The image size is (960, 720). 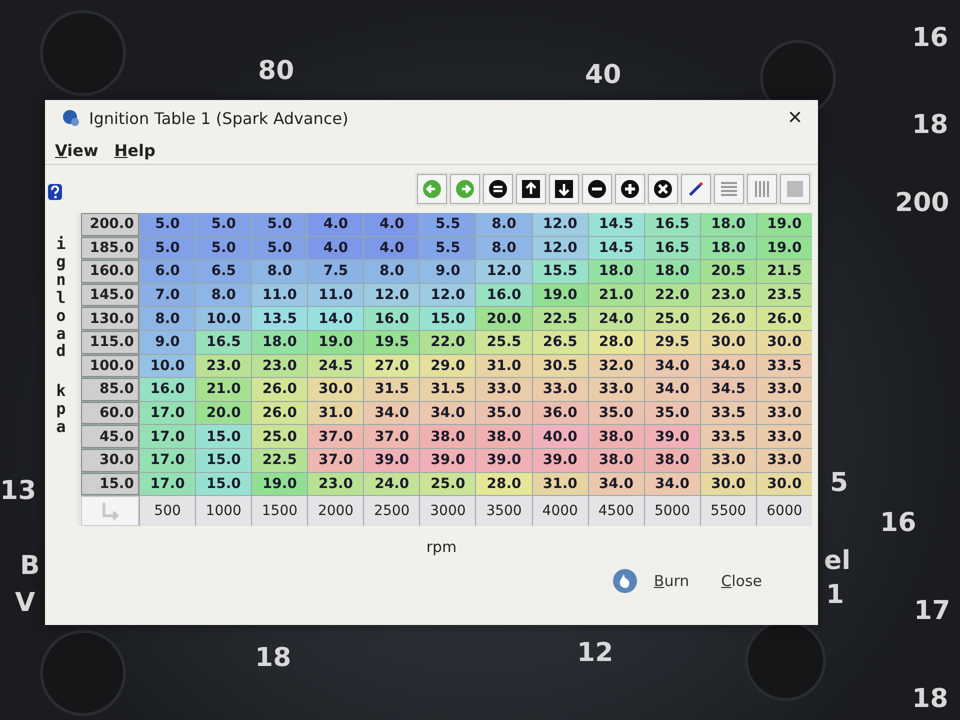 I want to click on table-cell: 30.5, so click(x=560, y=366).